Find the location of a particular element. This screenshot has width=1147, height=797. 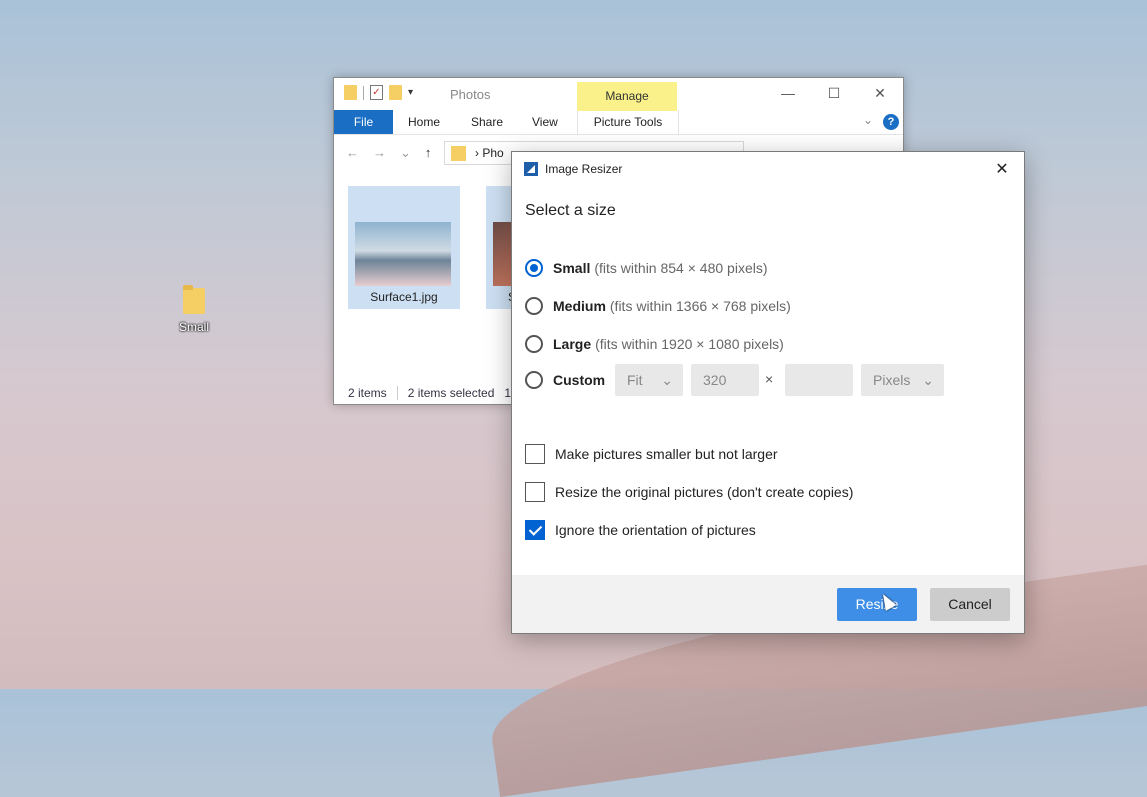

recent-dropdown-icon: ⌄ is located at coordinates (405, 153).